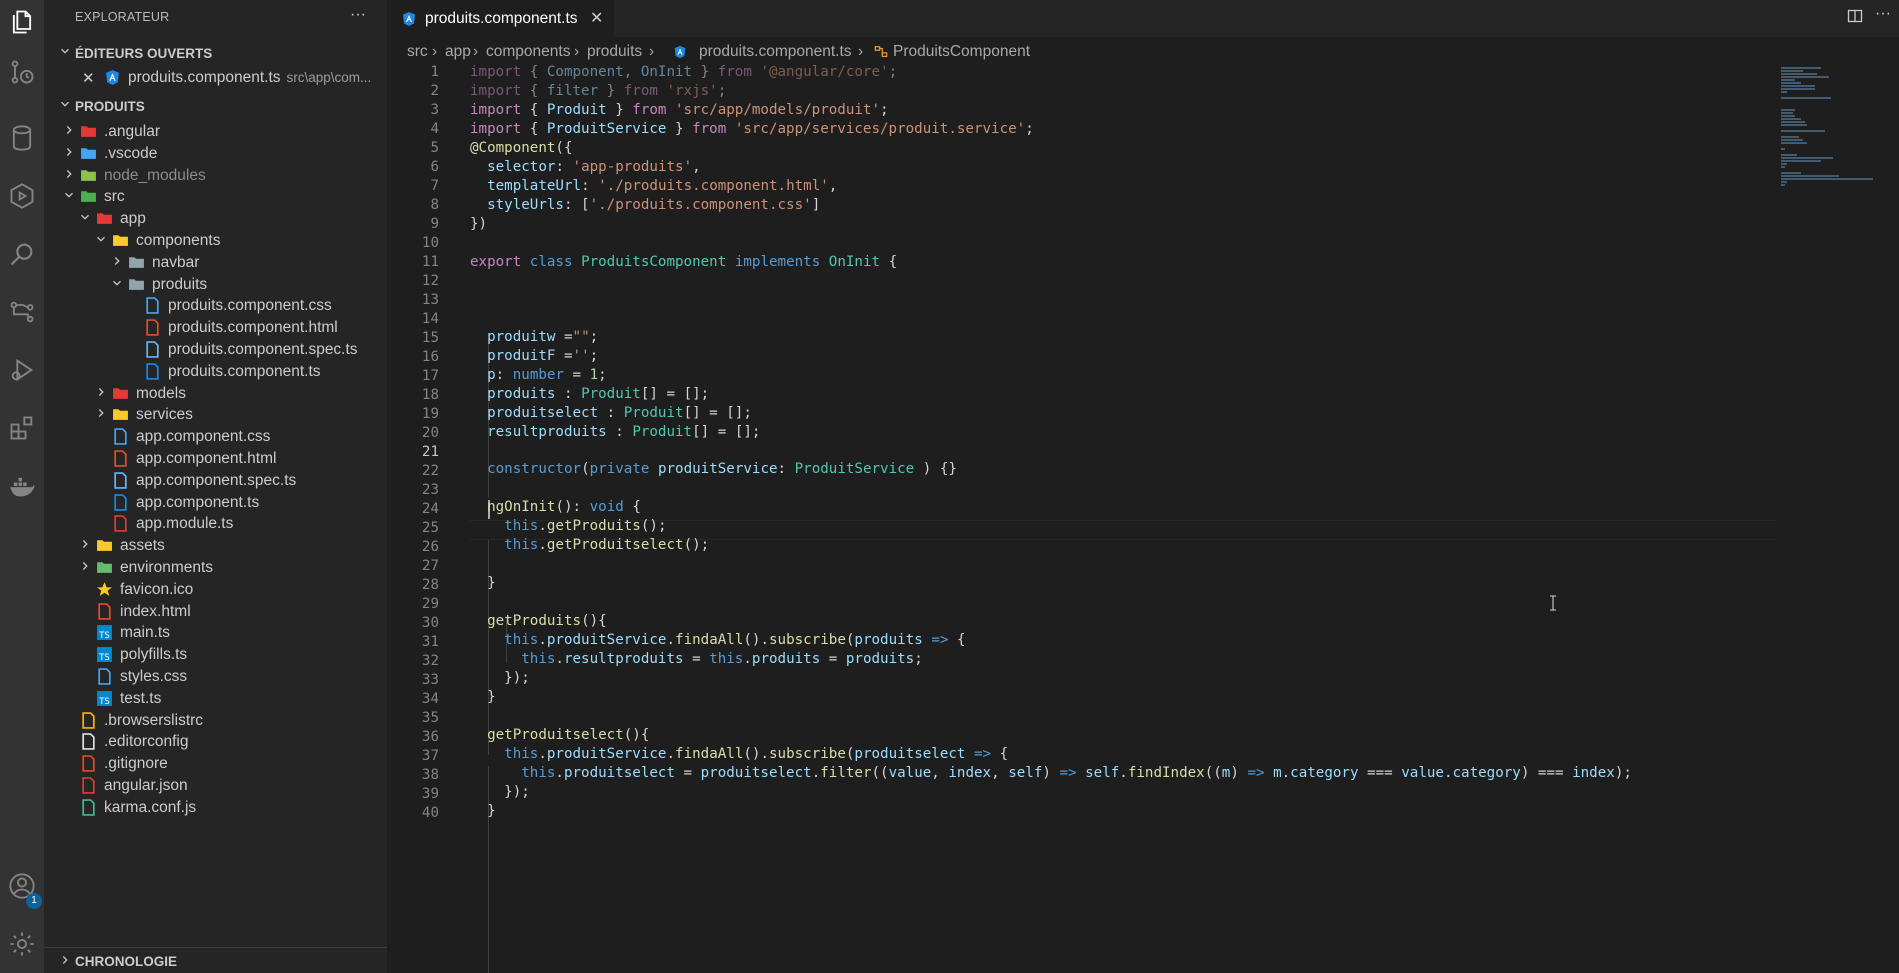 The width and height of the screenshot is (1899, 973). What do you see at coordinates (88, 175) in the screenshot?
I see `node-folder-icon` at bounding box center [88, 175].